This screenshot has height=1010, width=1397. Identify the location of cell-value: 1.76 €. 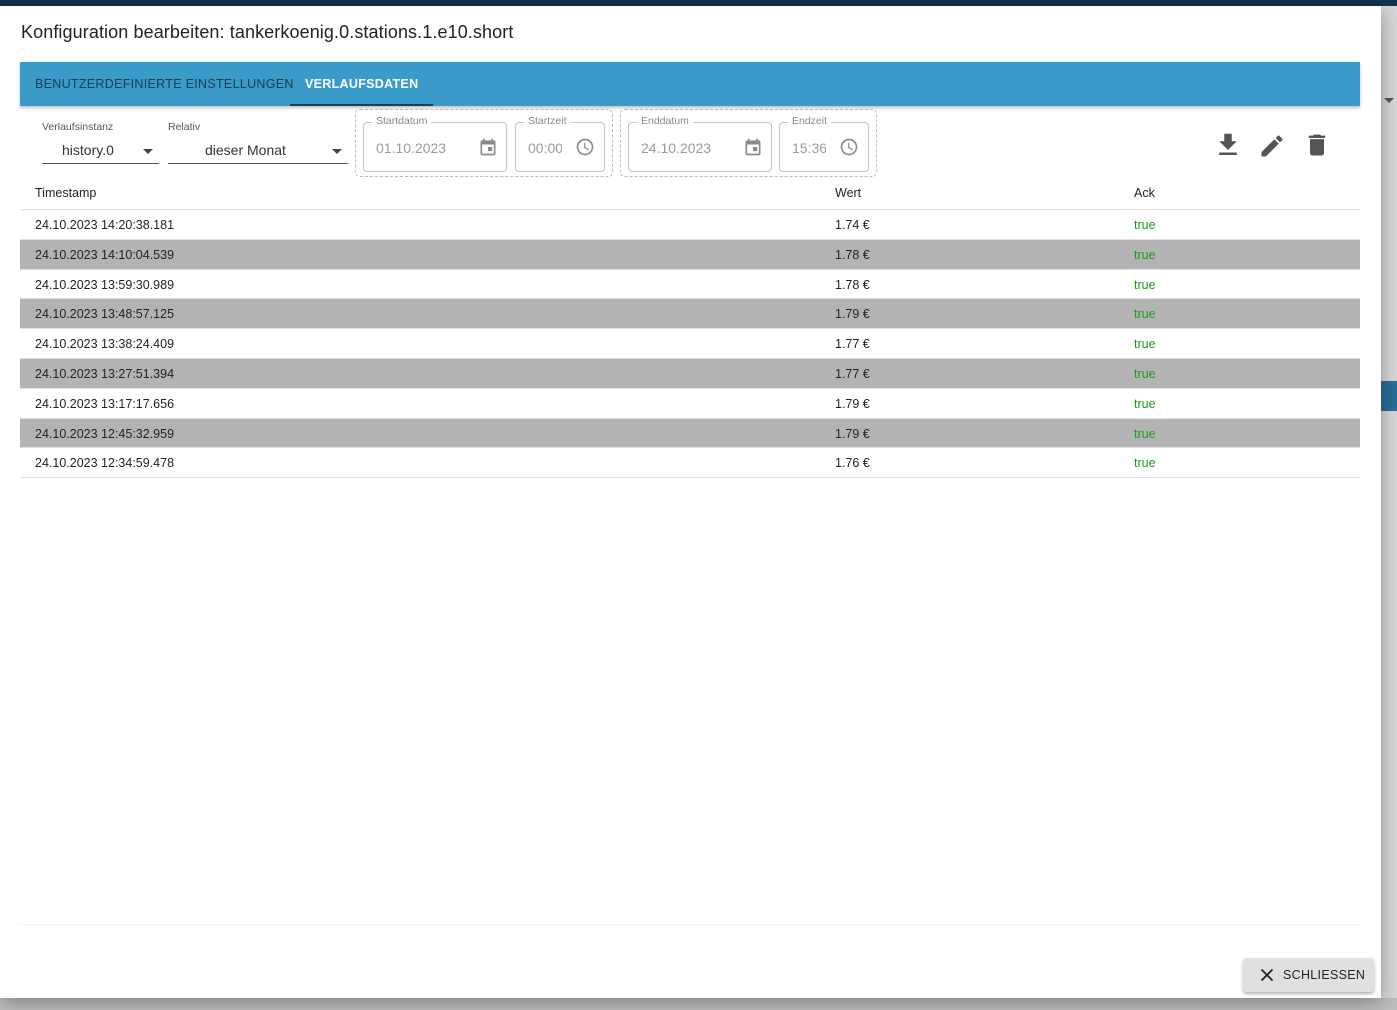
(852, 463).